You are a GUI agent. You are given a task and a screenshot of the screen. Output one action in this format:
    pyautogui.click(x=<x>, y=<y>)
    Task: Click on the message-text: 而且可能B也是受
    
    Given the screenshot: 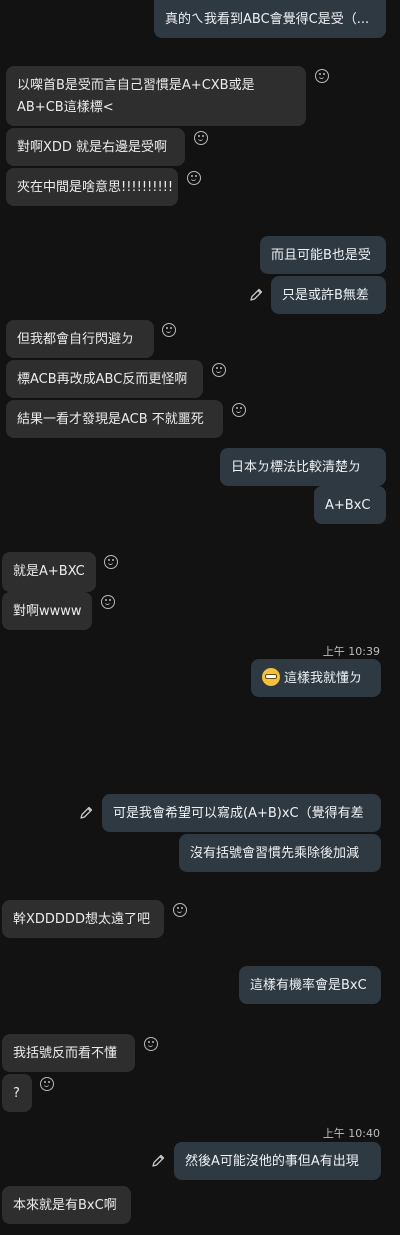 What is the action you would take?
    pyautogui.click(x=321, y=255)
    